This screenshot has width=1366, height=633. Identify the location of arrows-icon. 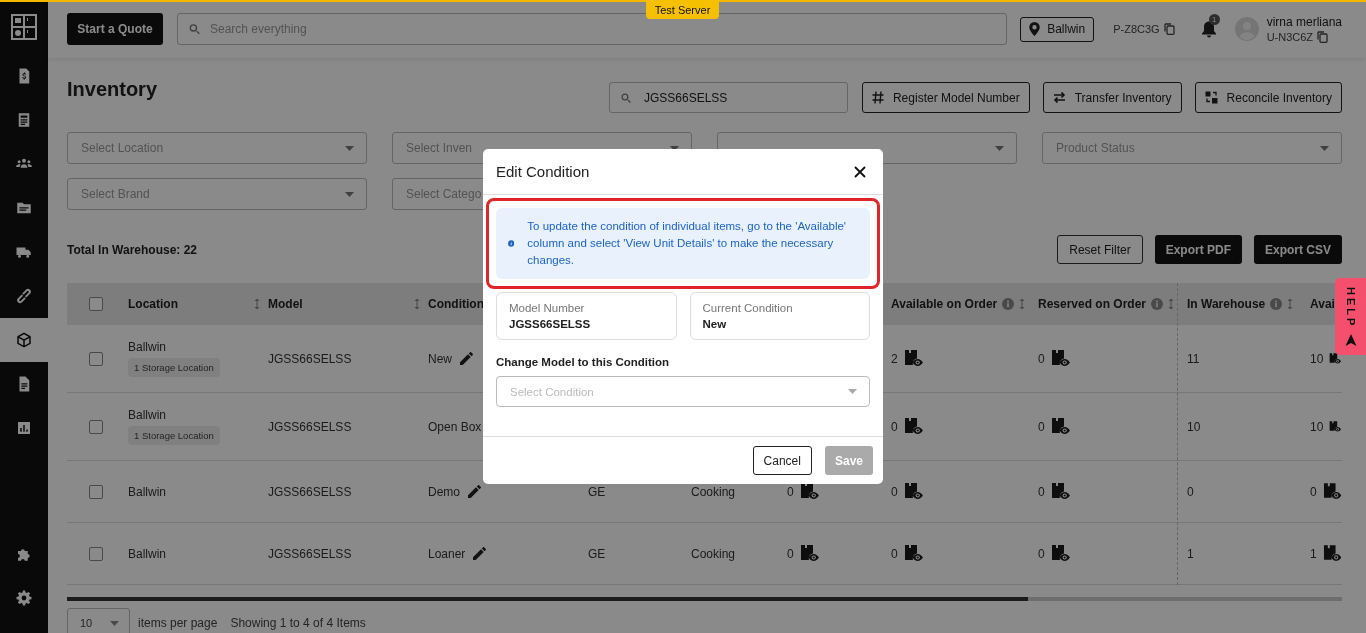
(1059, 97).